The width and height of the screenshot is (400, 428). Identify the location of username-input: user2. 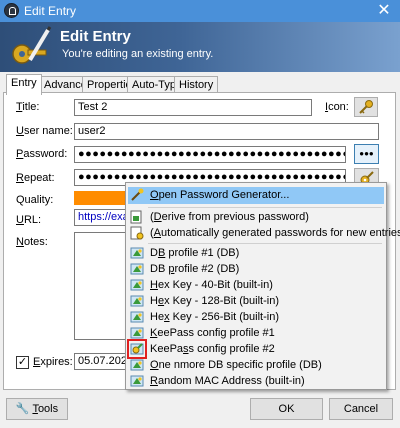
(226, 131).